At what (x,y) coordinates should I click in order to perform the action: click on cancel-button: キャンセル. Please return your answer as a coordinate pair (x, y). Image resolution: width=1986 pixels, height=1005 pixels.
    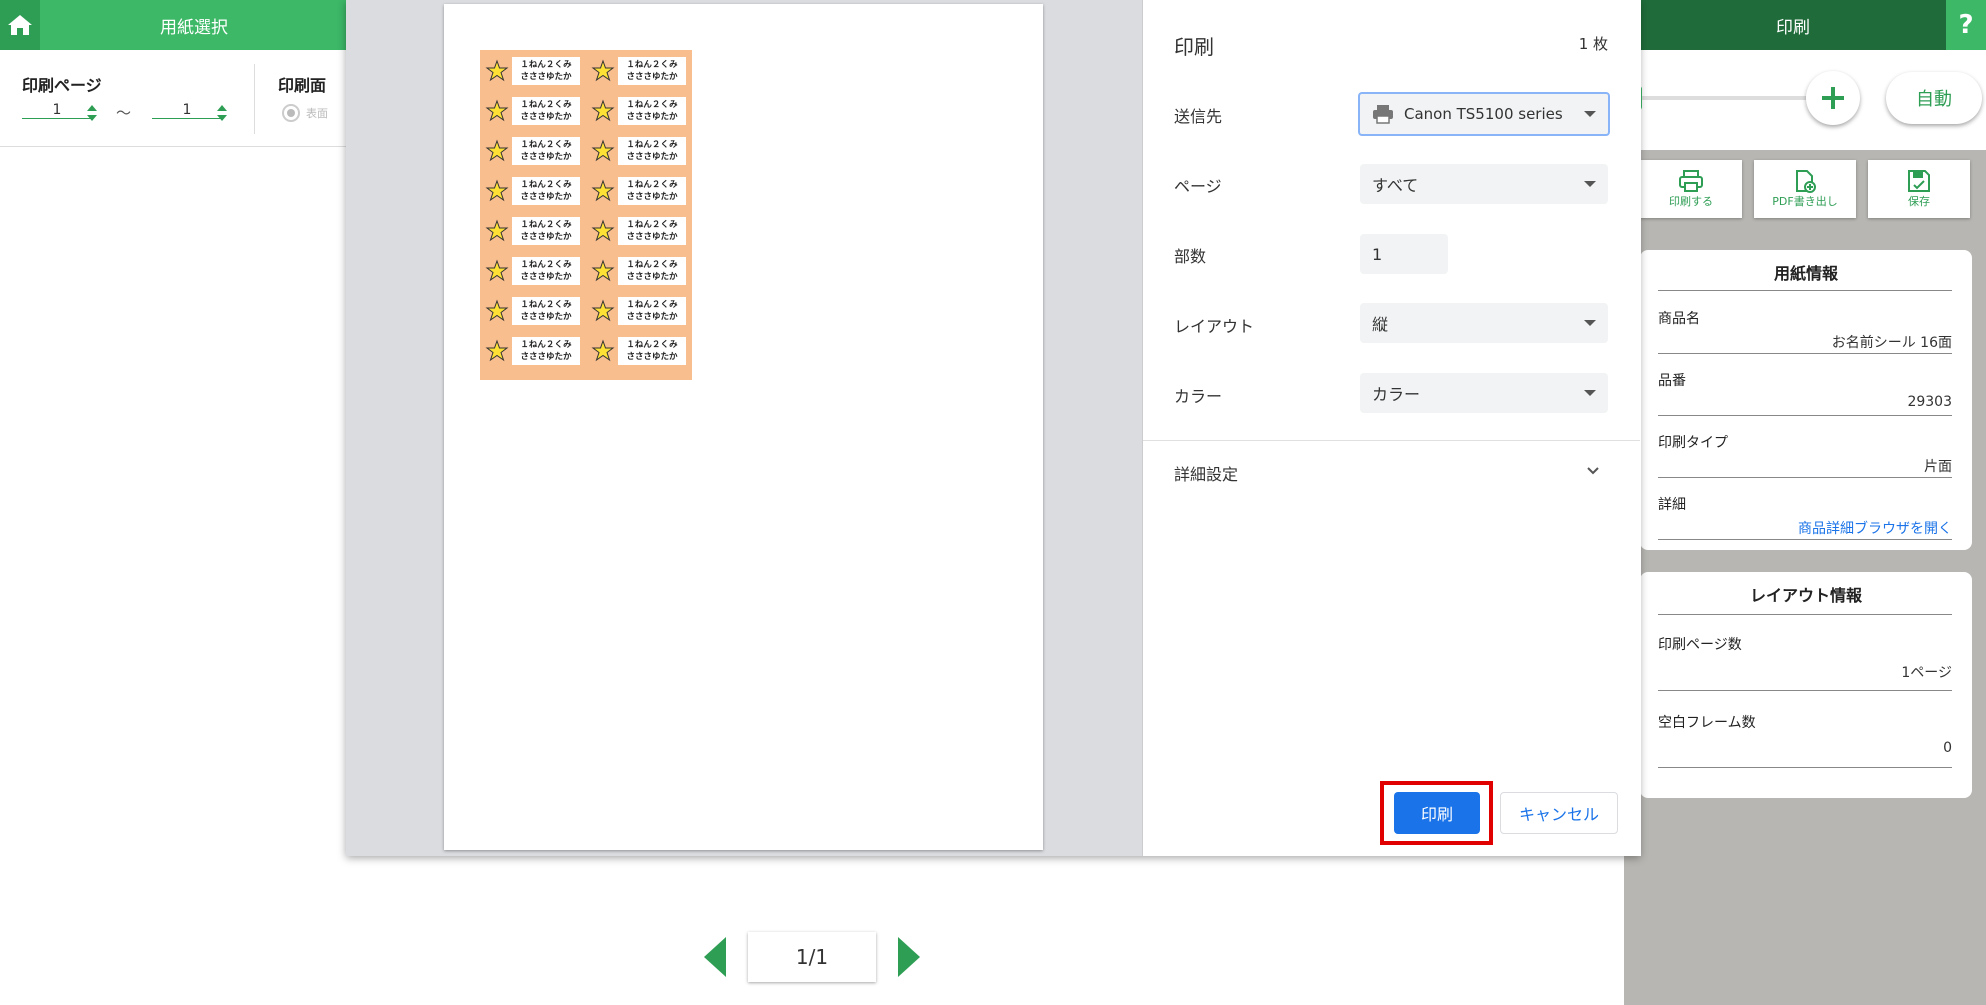
    Looking at the image, I should click on (1559, 813).